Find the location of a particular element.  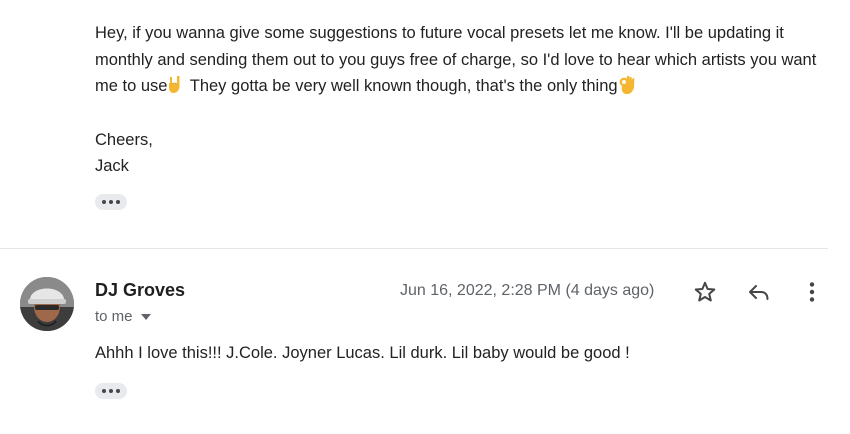

ok-hand-emoji-icon is located at coordinates (627, 88).